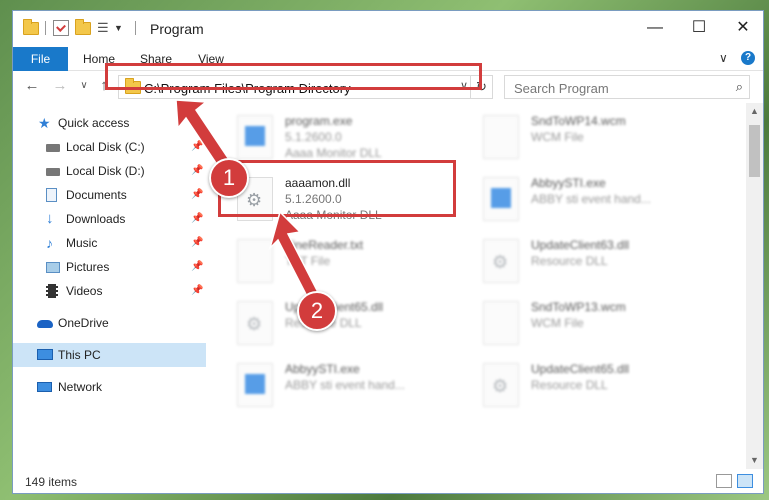  I want to click on scroll-down-icon: ▼, so click(754, 460).